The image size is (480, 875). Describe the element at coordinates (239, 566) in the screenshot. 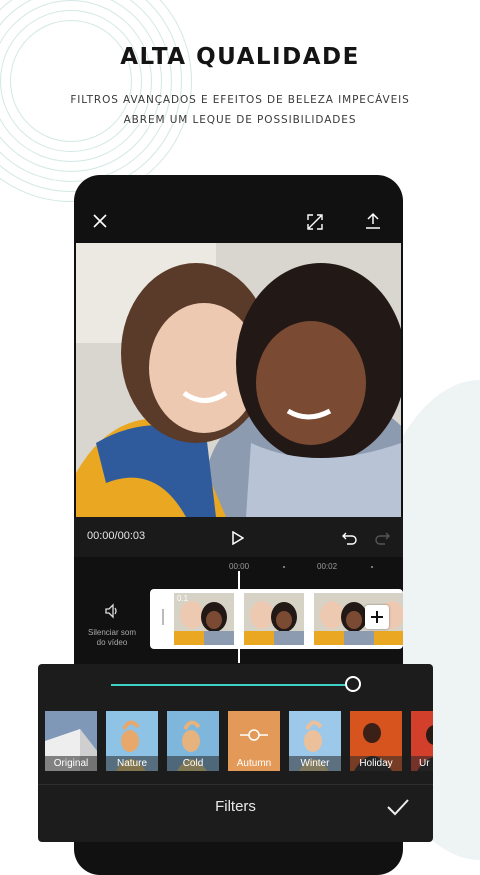

I see `ruler-tick: 00:00` at that location.